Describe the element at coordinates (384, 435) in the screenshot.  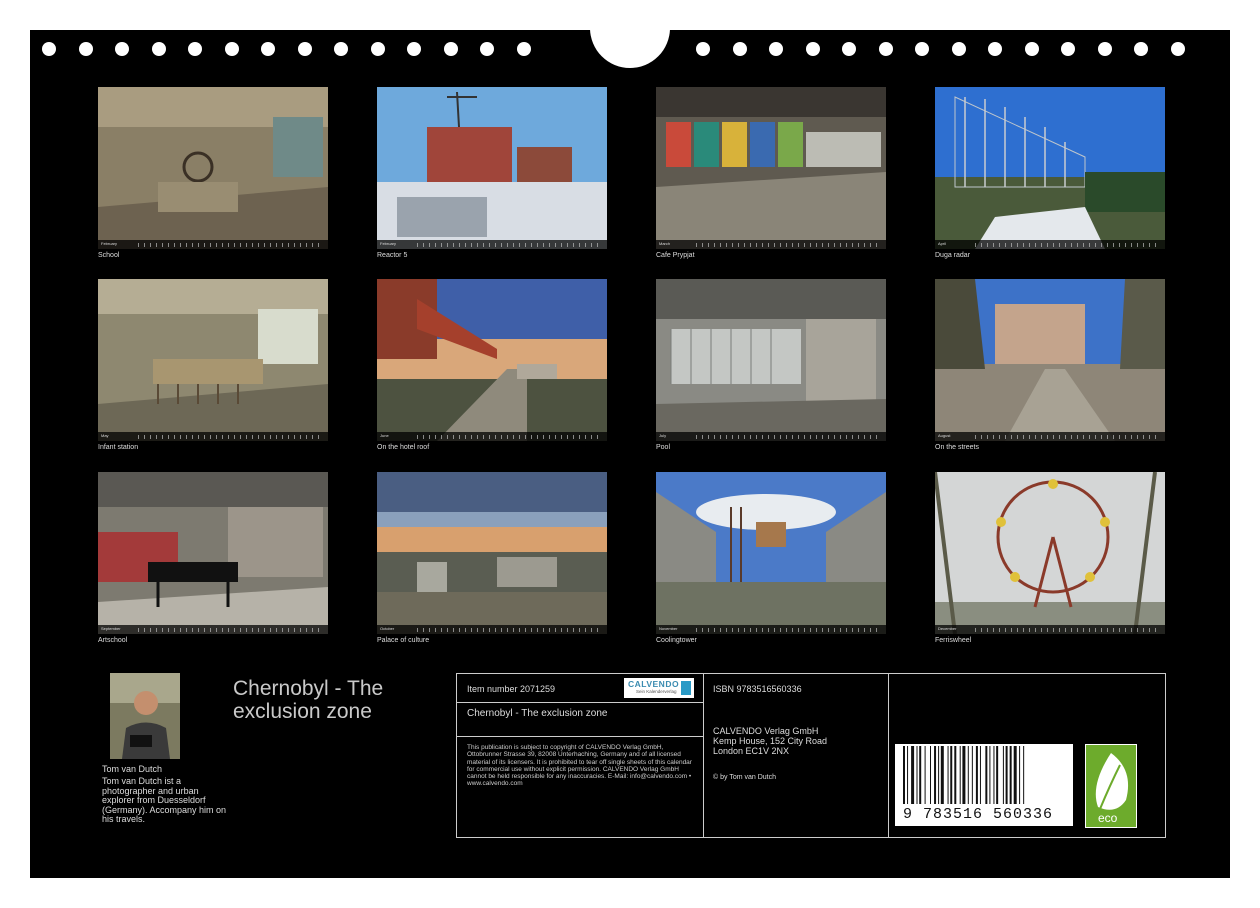
I see `month-label: June` at that location.